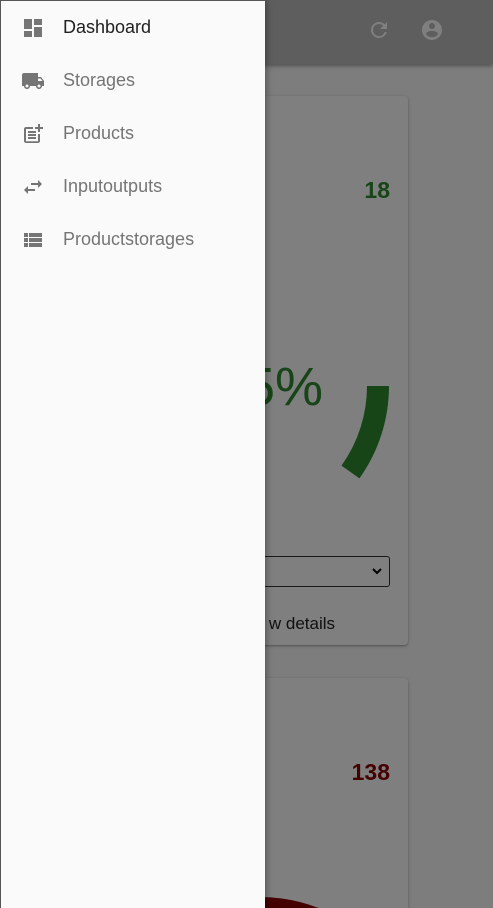  Describe the element at coordinates (107, 27) in the screenshot. I see `nav-label: Dashboard` at that location.